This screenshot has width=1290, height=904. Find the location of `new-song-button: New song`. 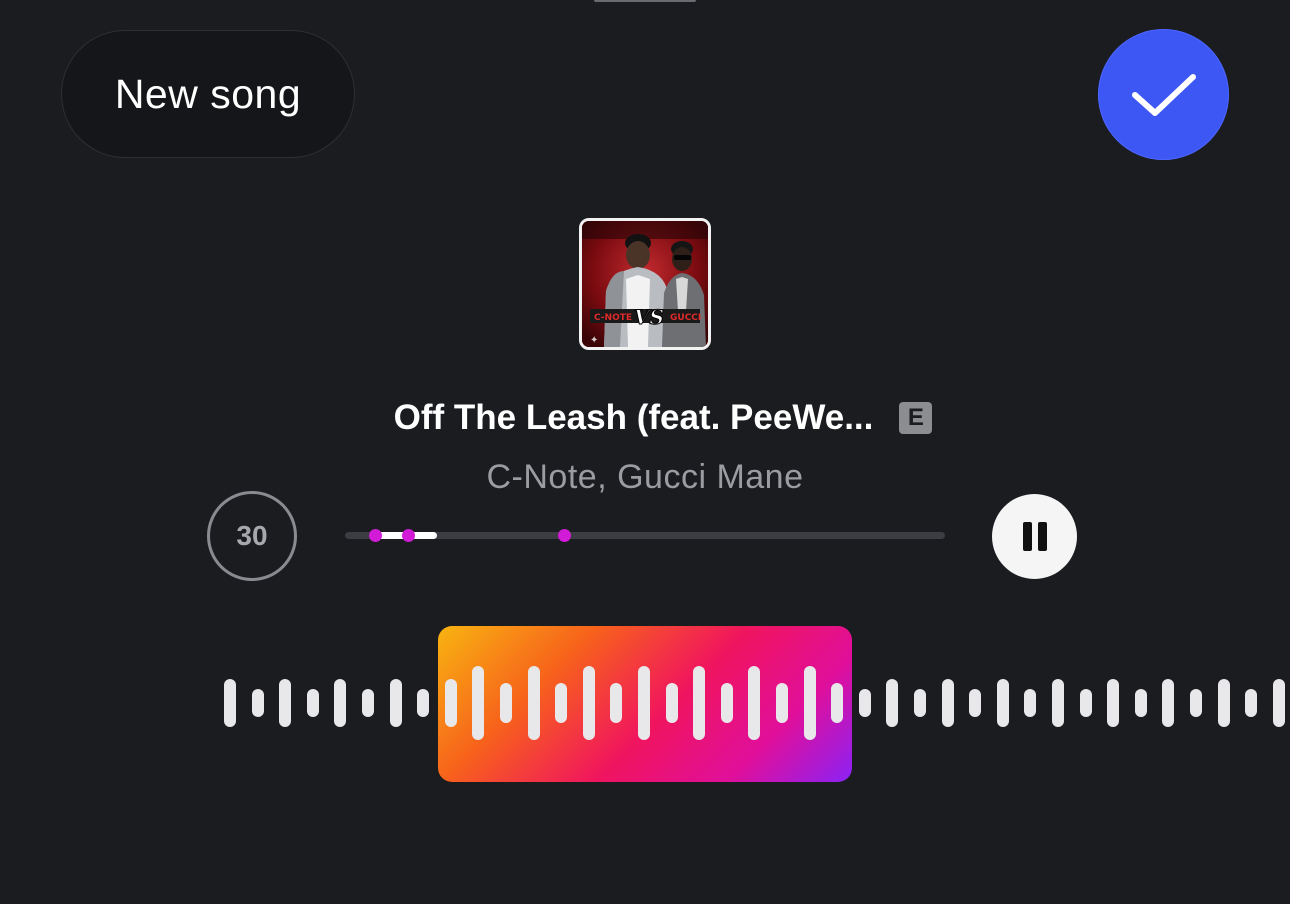

new-song-button: New song is located at coordinates (208, 94).